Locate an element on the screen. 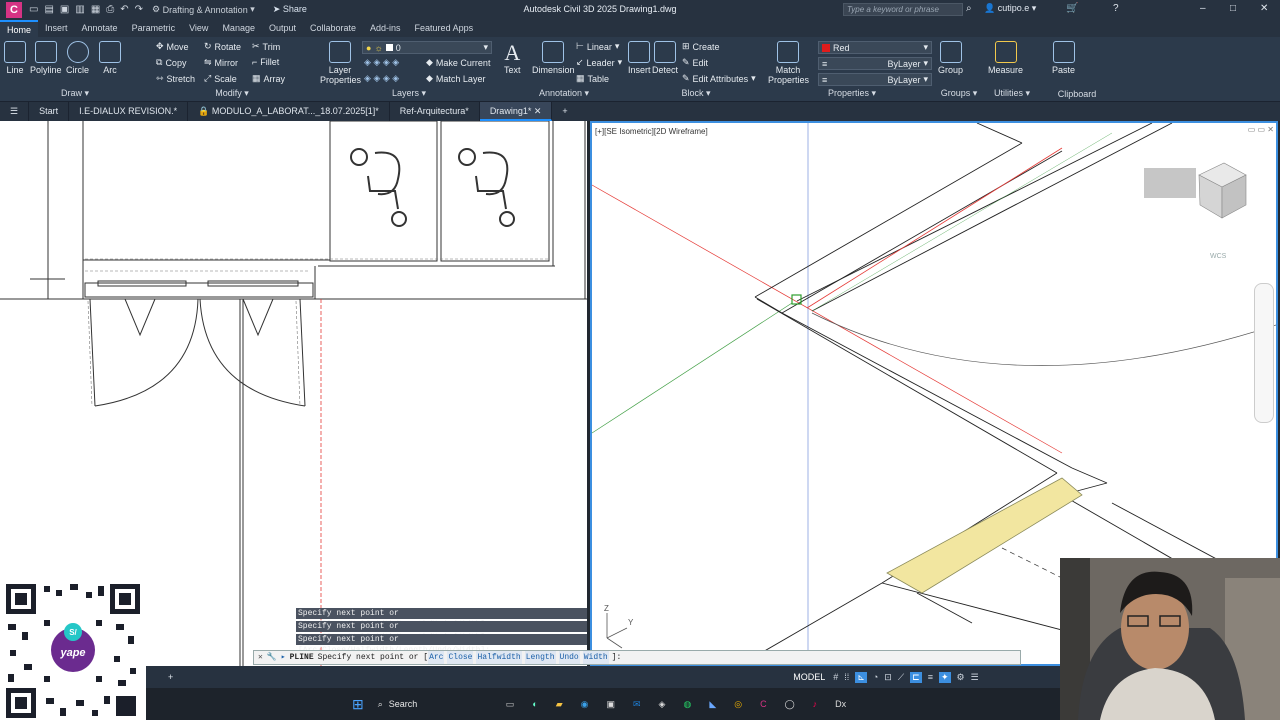  measure-button: Measure is located at coordinates (1005, 58).